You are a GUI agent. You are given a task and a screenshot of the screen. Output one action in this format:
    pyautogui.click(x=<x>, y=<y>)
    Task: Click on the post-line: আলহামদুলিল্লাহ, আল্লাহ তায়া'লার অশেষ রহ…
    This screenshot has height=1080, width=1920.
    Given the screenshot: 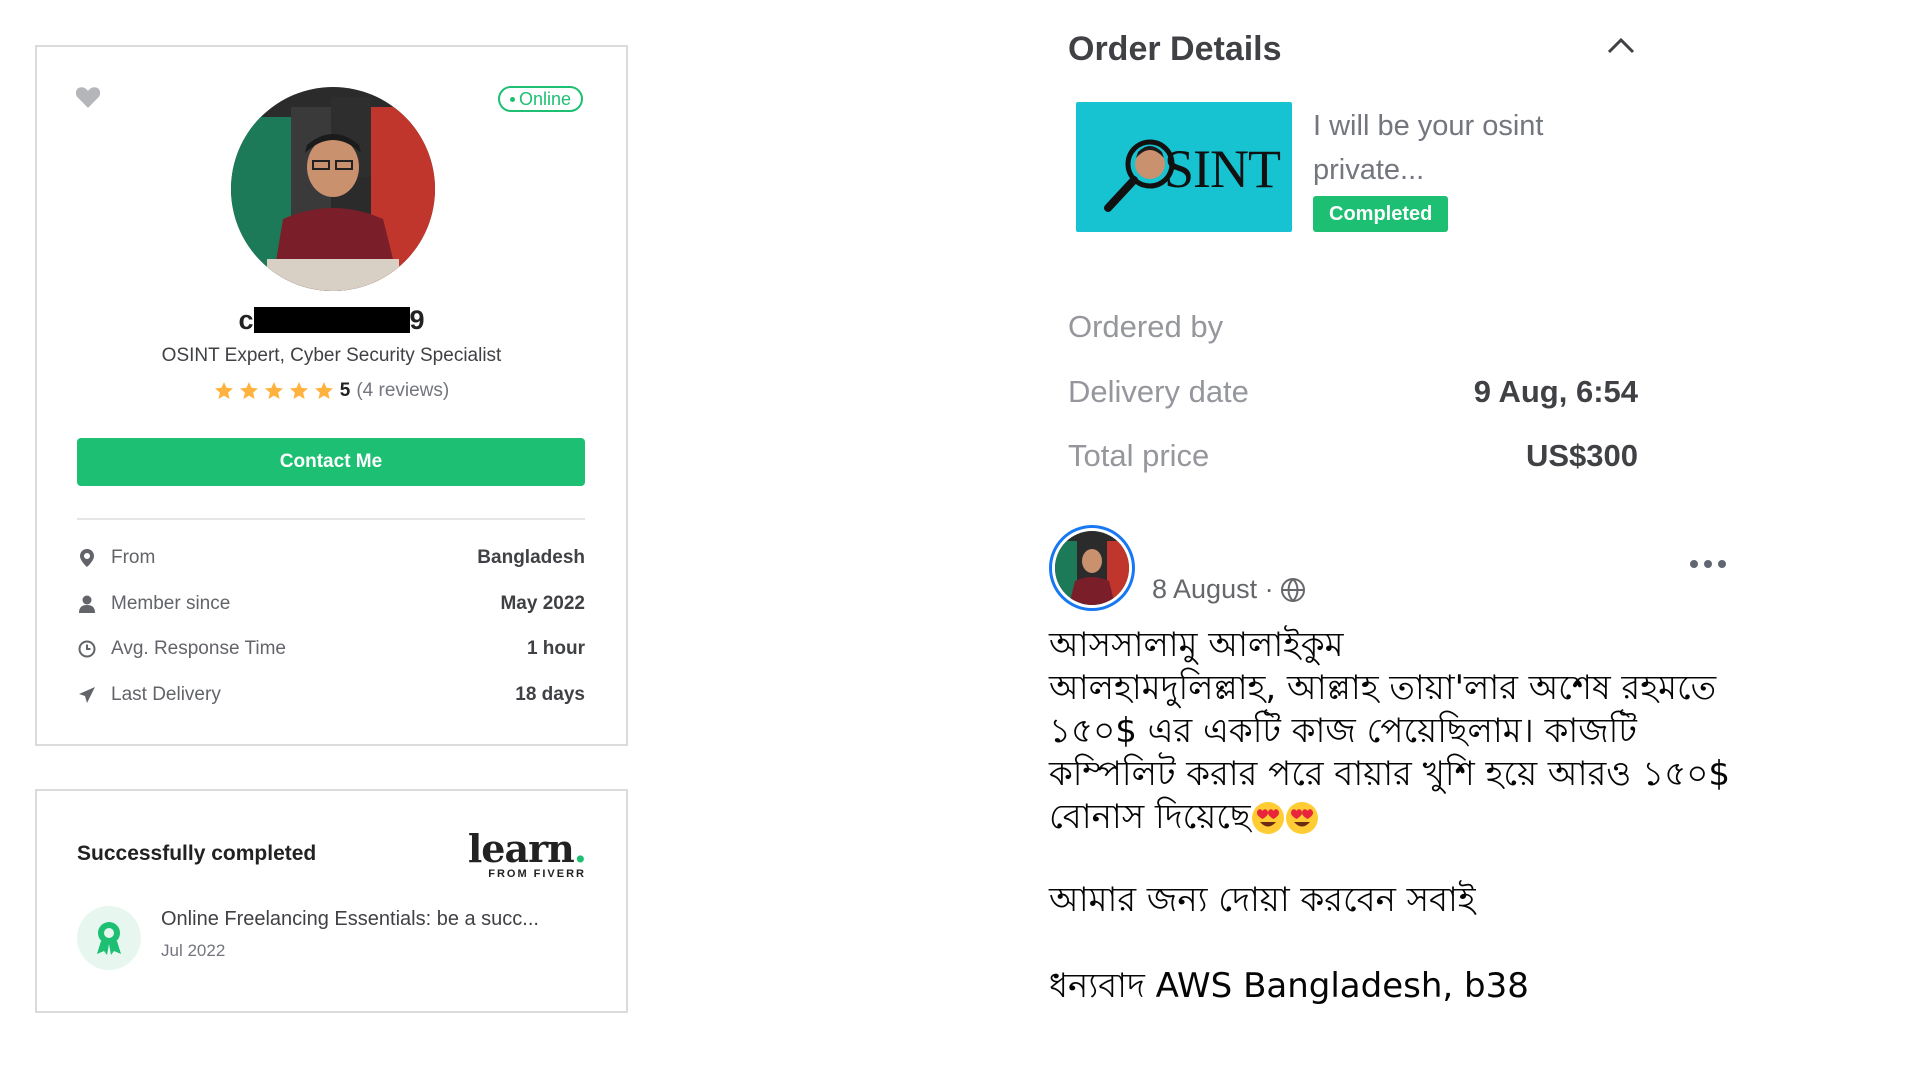 What is the action you would take?
    pyautogui.click(x=1383, y=688)
    